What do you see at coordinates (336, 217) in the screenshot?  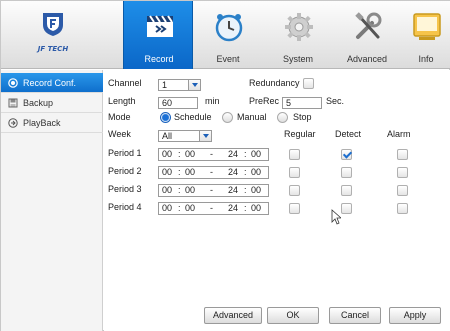 I see `mouse-cursor-icon` at bounding box center [336, 217].